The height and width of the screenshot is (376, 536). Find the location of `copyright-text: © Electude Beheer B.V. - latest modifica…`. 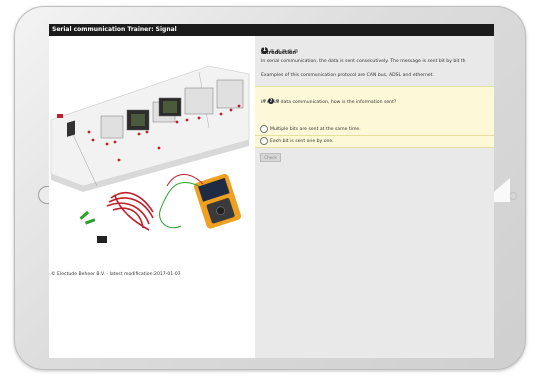

copyright-text: © Electude Beheer B.V. - latest modifica… is located at coordinates (116, 274).